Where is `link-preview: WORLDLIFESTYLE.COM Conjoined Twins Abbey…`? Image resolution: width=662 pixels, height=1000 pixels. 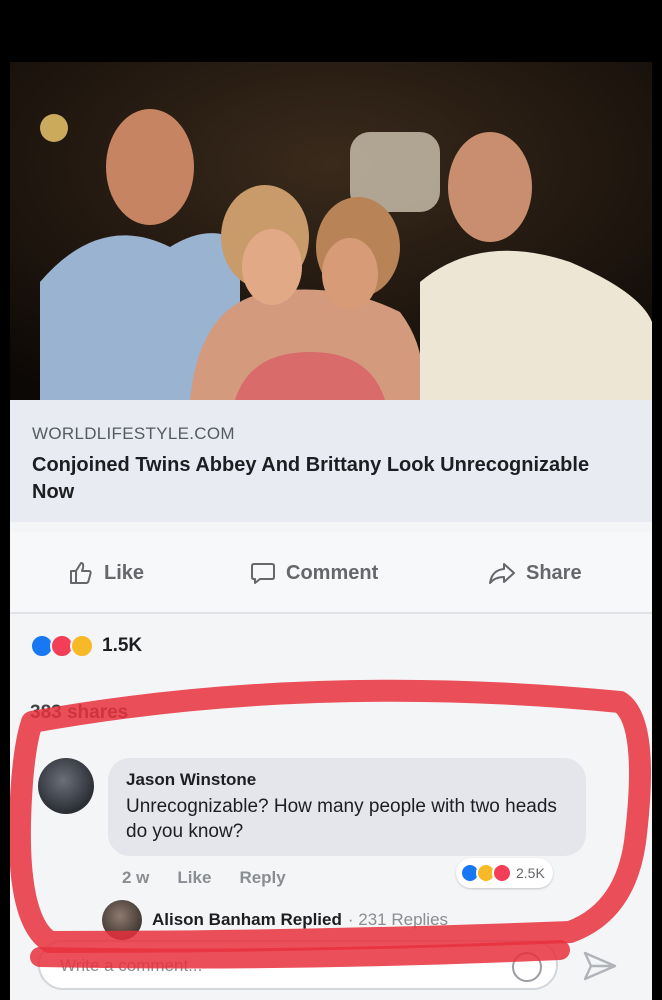 link-preview: WORLDLIFESTYLE.COM Conjoined Twins Abbey… is located at coordinates (331, 461).